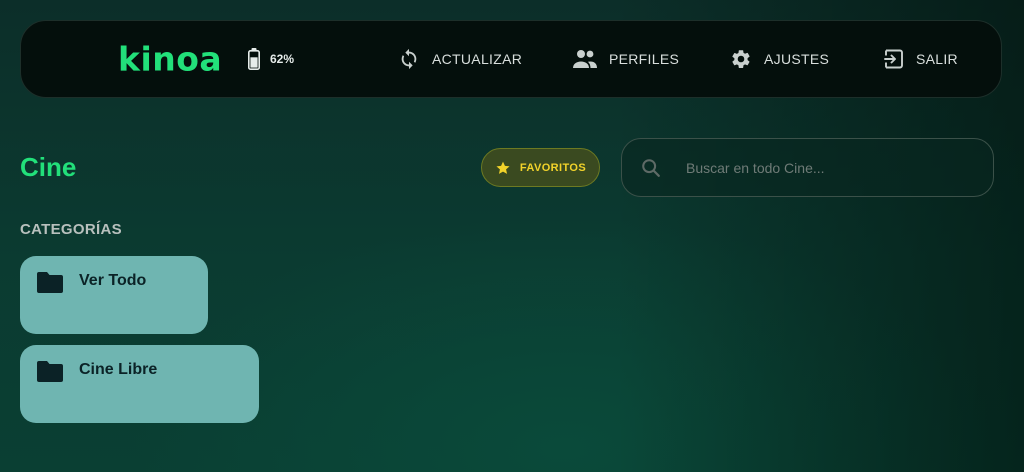 The image size is (1024, 472). I want to click on battery-percent: 62%, so click(282, 59).